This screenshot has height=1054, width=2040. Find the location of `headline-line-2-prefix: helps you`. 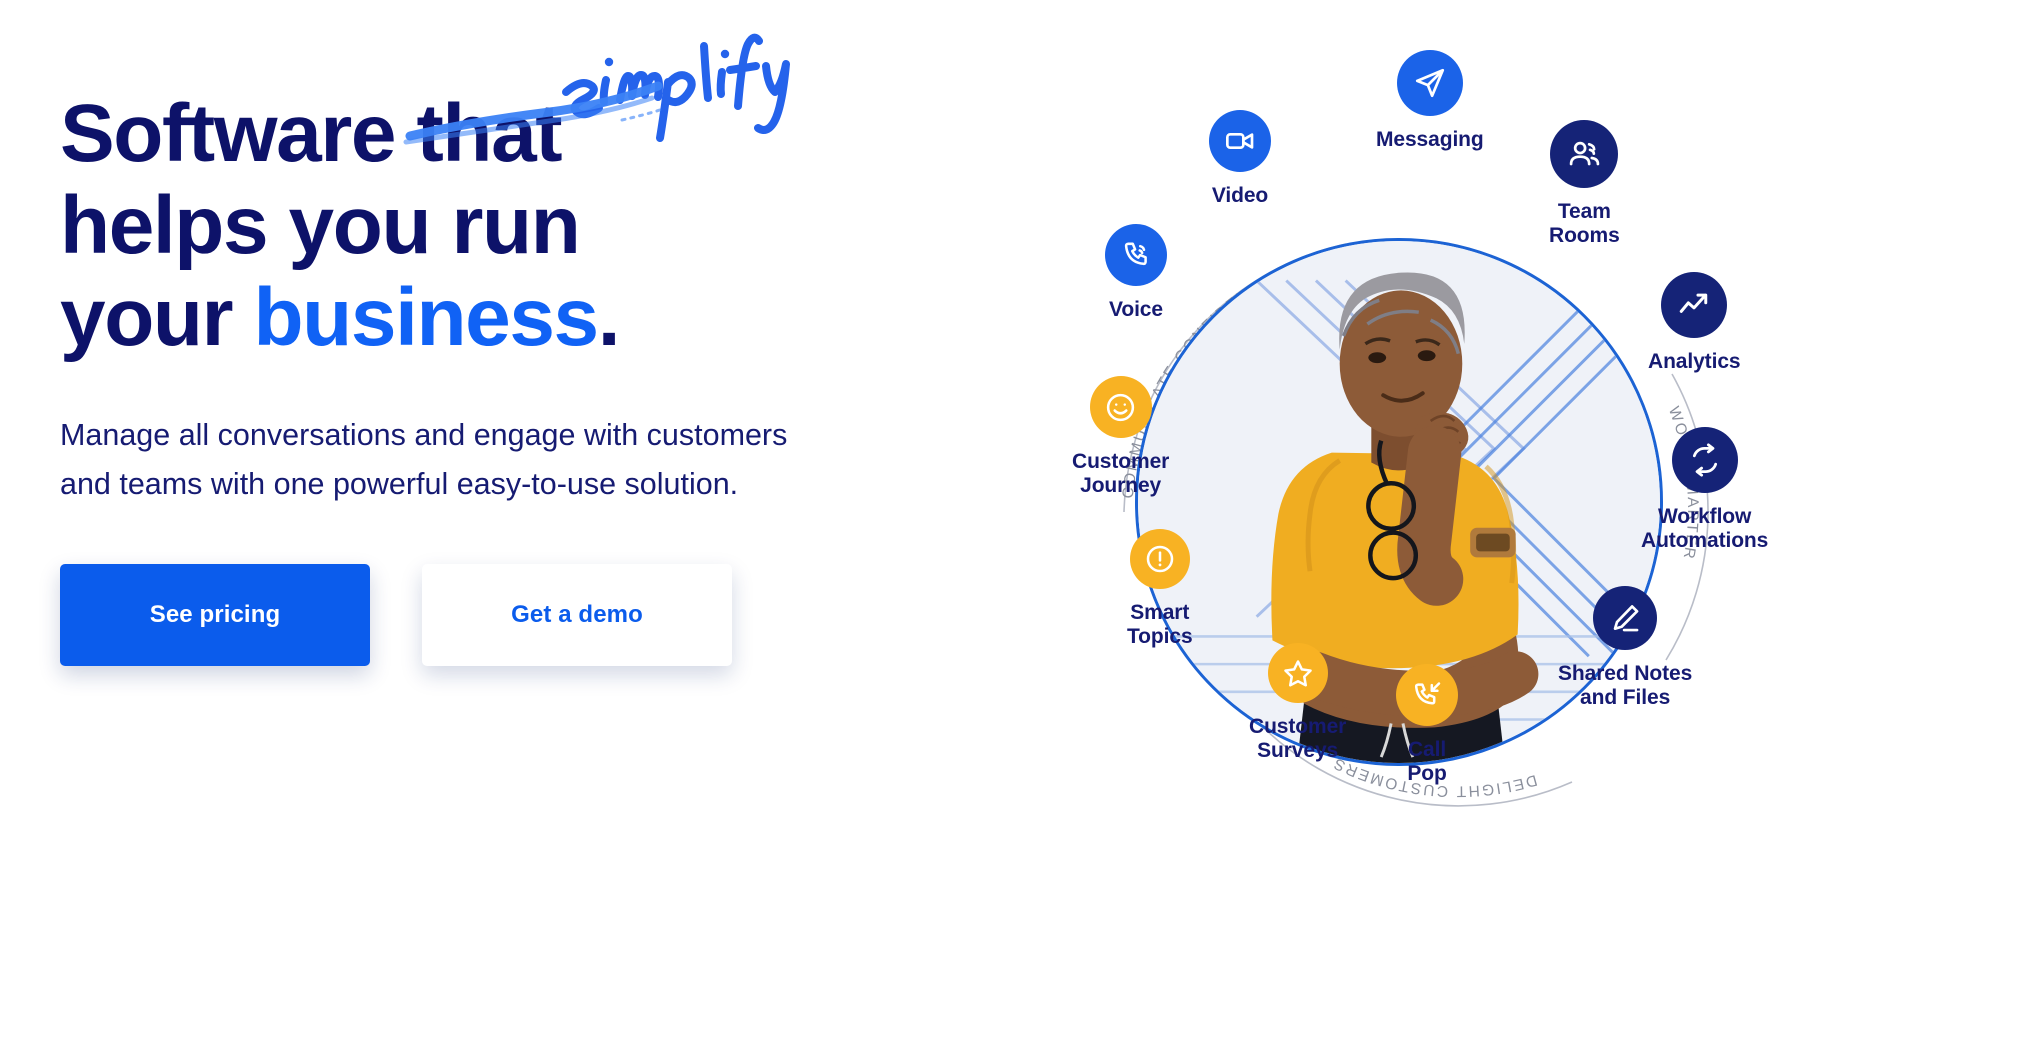

headline-line-2-prefix: helps you is located at coordinates (256, 225).